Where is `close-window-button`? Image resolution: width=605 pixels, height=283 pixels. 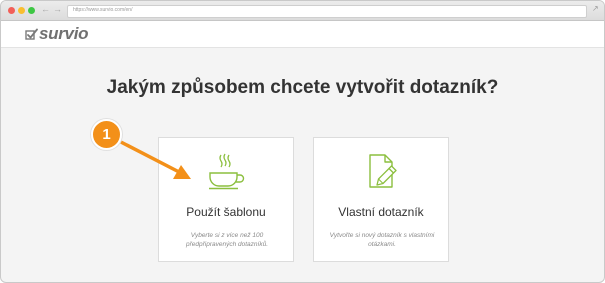 close-window-button is located at coordinates (11, 10).